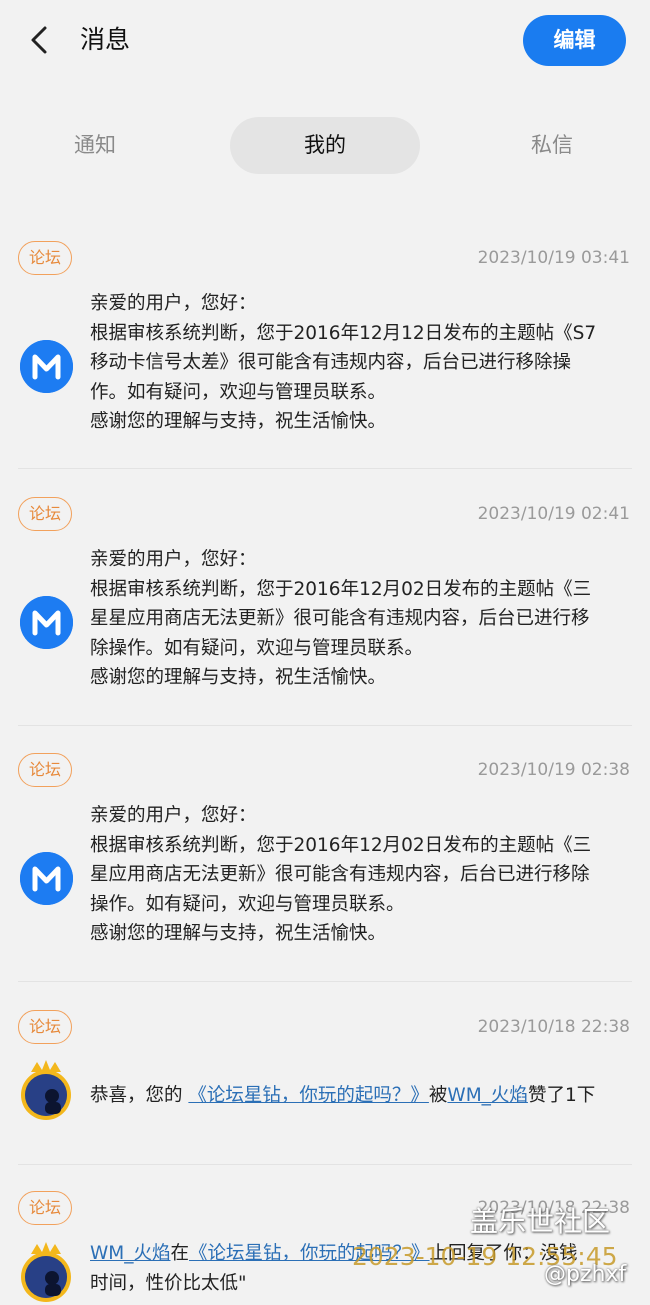  I want to click on message-line: 操作。如有疑问，欢迎与管理员联系。, so click(247, 904).